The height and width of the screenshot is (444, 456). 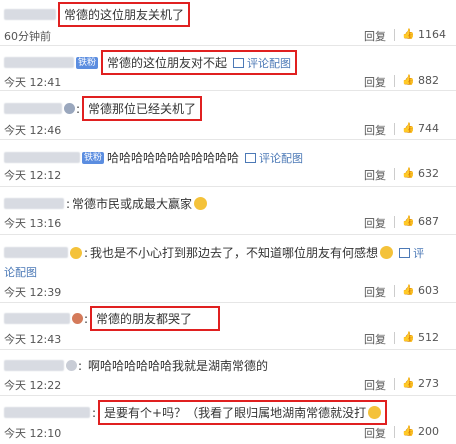 I want to click on comment-text: 常德市民或成最大赢家, so click(x=132, y=204).